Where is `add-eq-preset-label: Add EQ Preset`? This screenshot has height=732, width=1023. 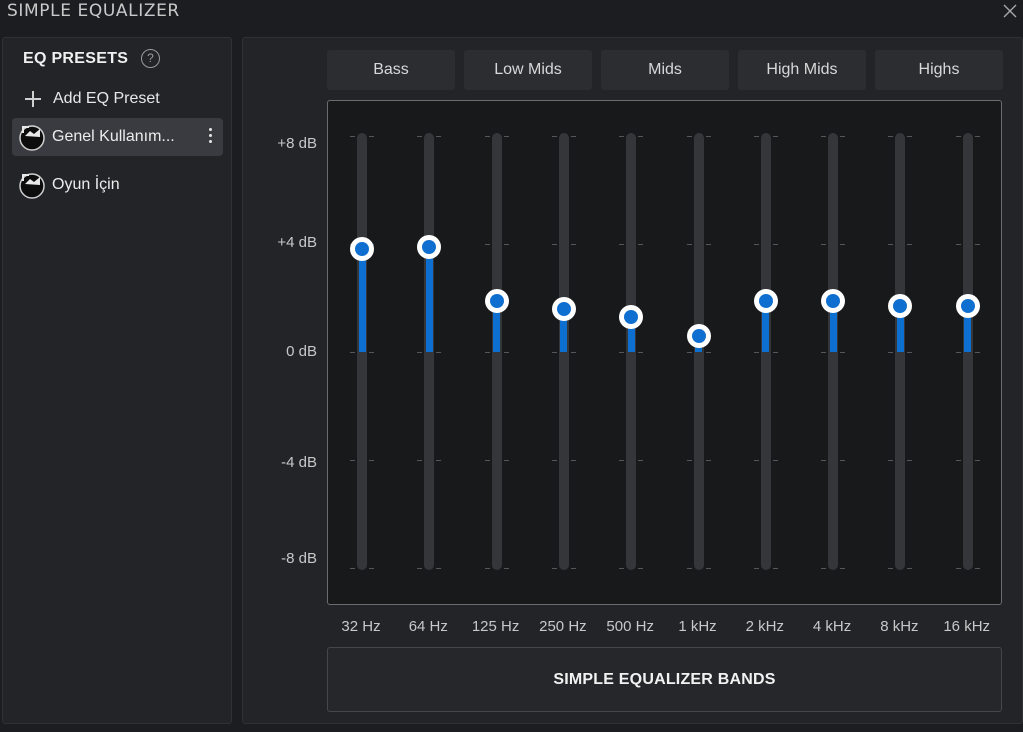 add-eq-preset-label: Add EQ Preset is located at coordinates (106, 98).